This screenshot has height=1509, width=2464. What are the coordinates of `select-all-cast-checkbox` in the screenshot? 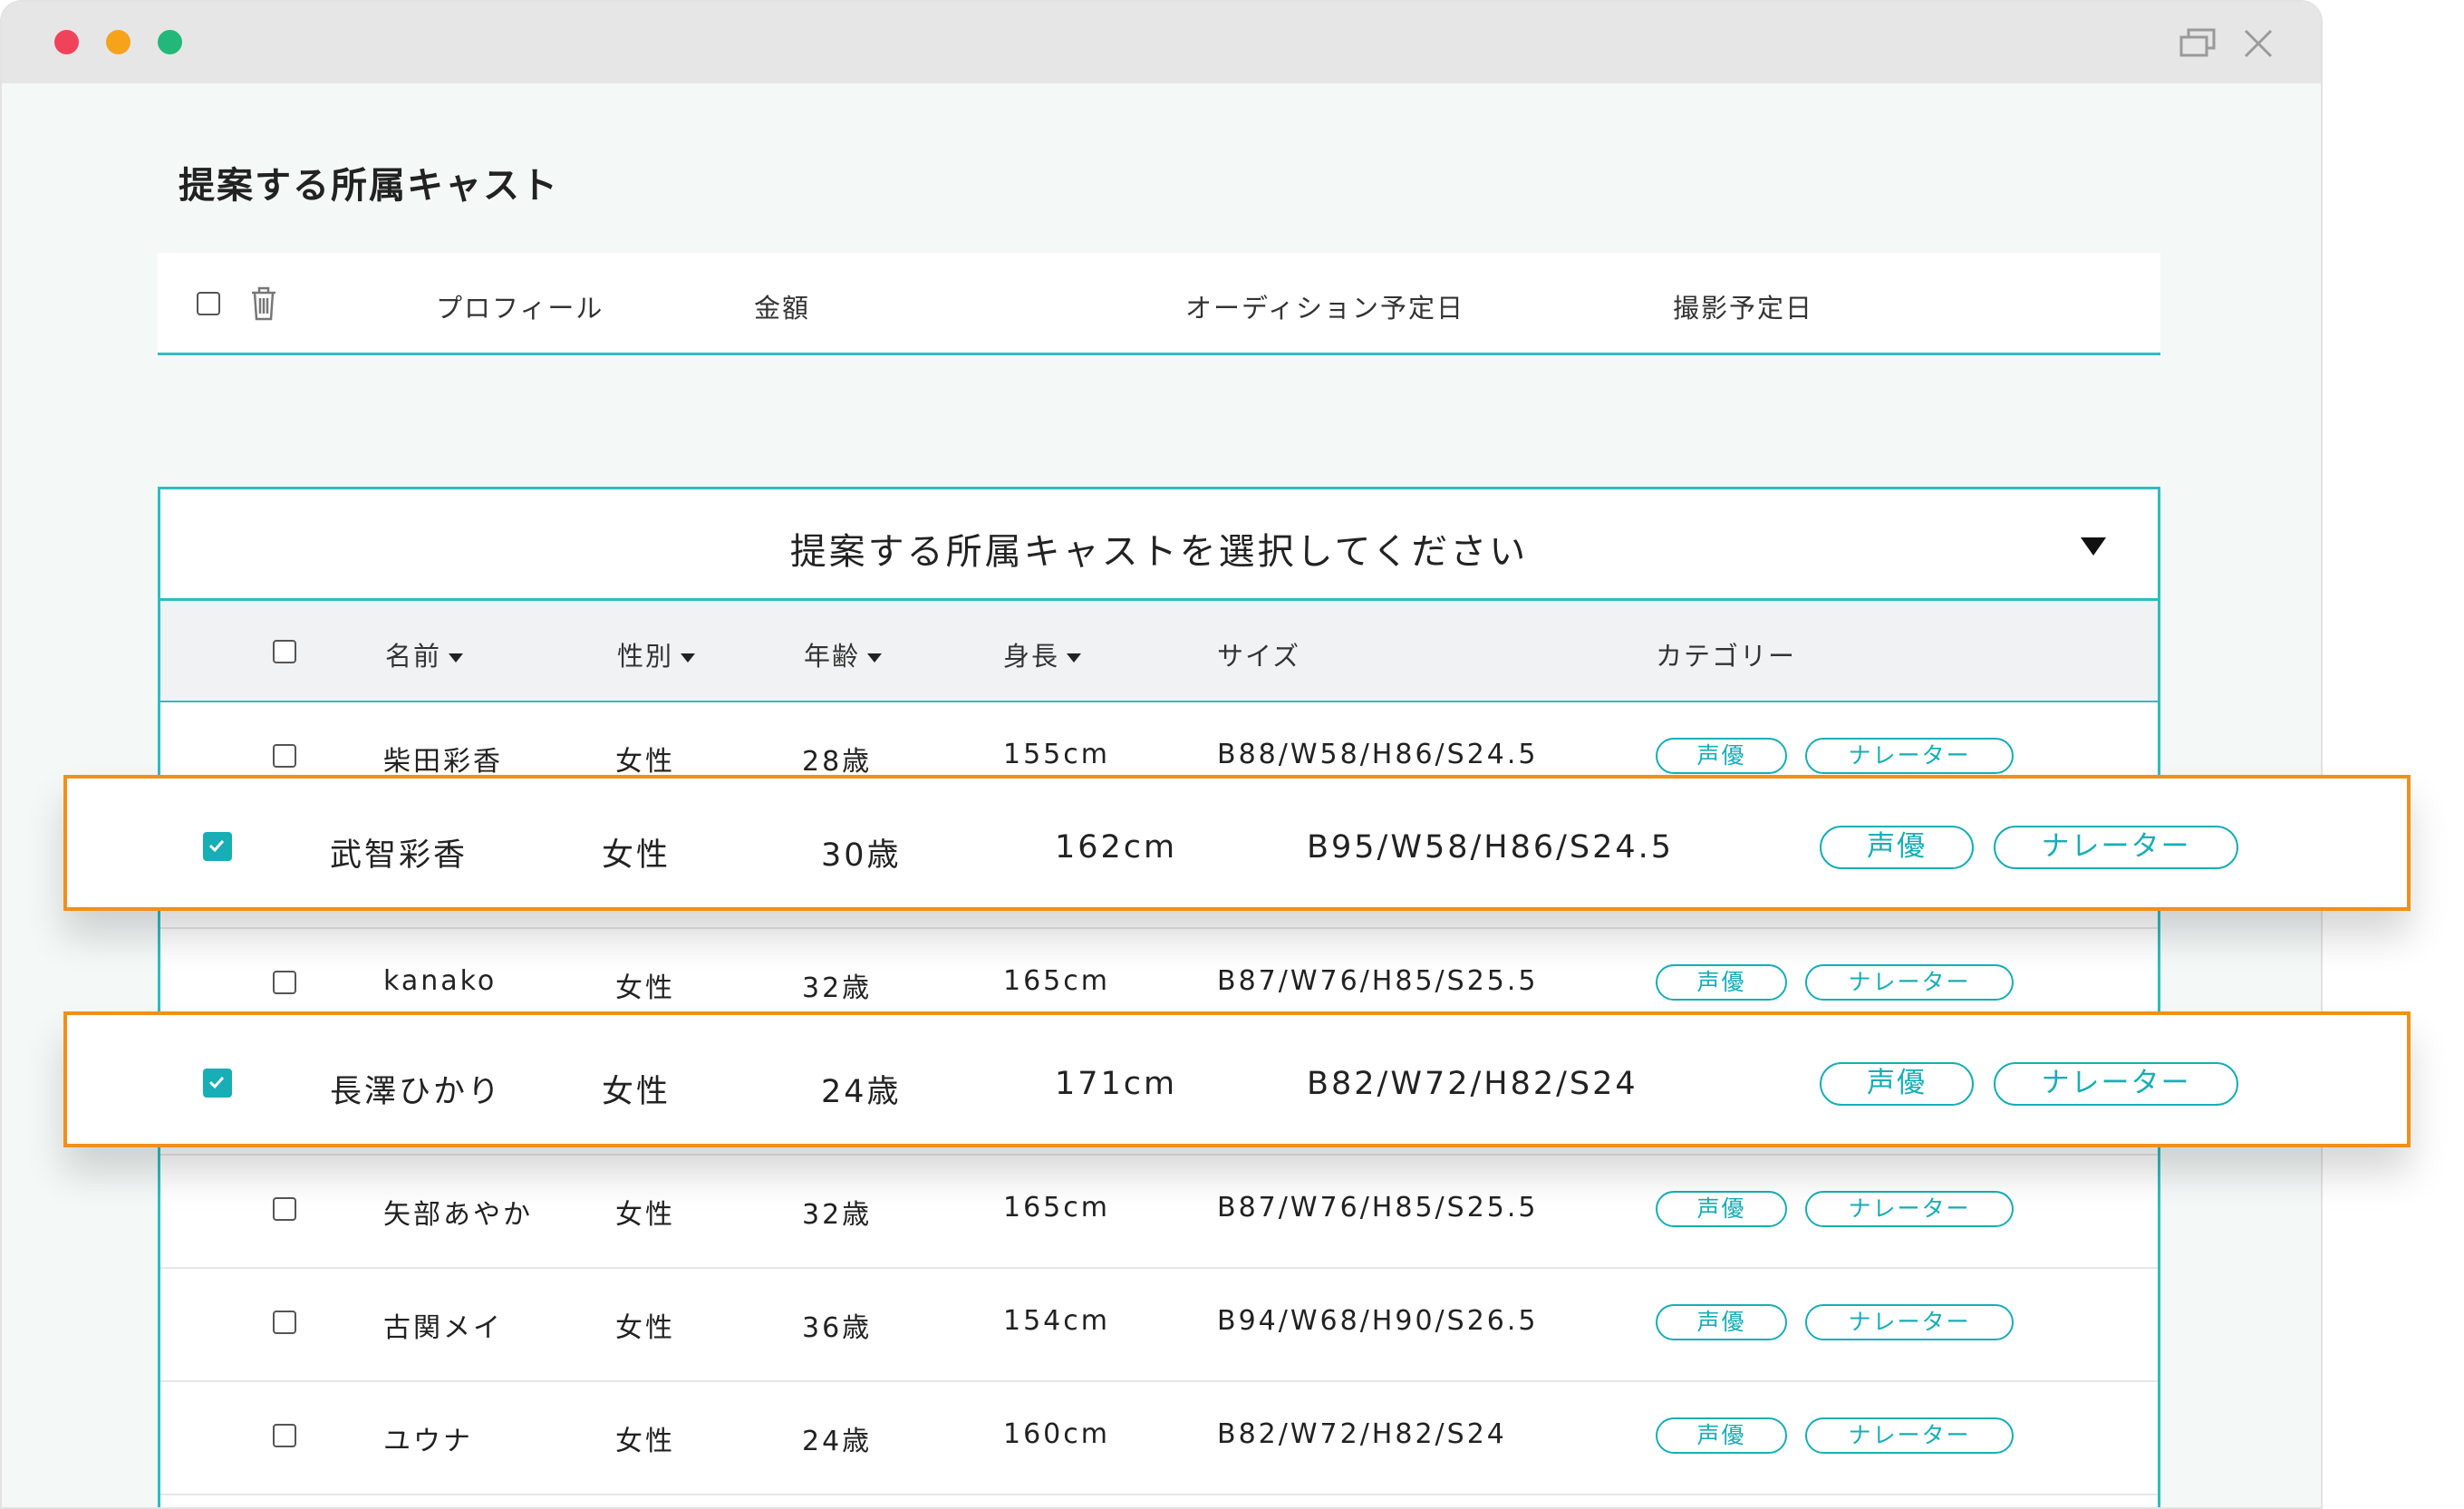 It's located at (284, 651).